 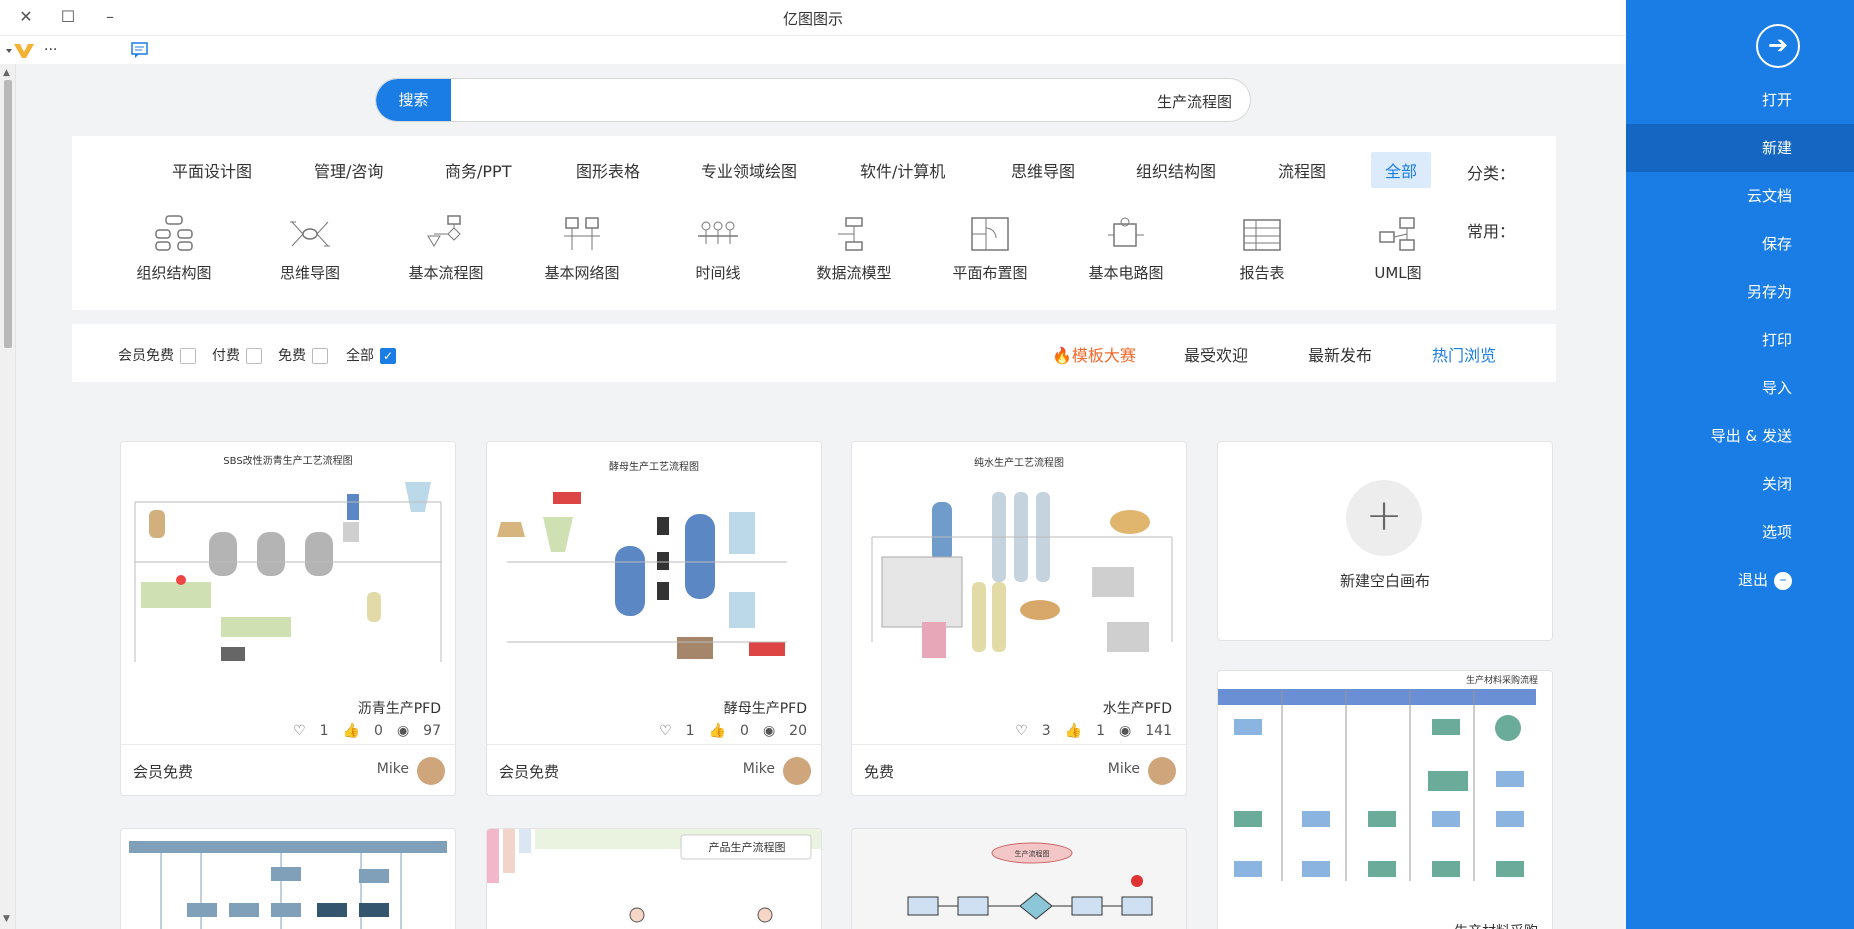 What do you see at coordinates (403, 731) in the screenshot?
I see `view-icon: ◉` at bounding box center [403, 731].